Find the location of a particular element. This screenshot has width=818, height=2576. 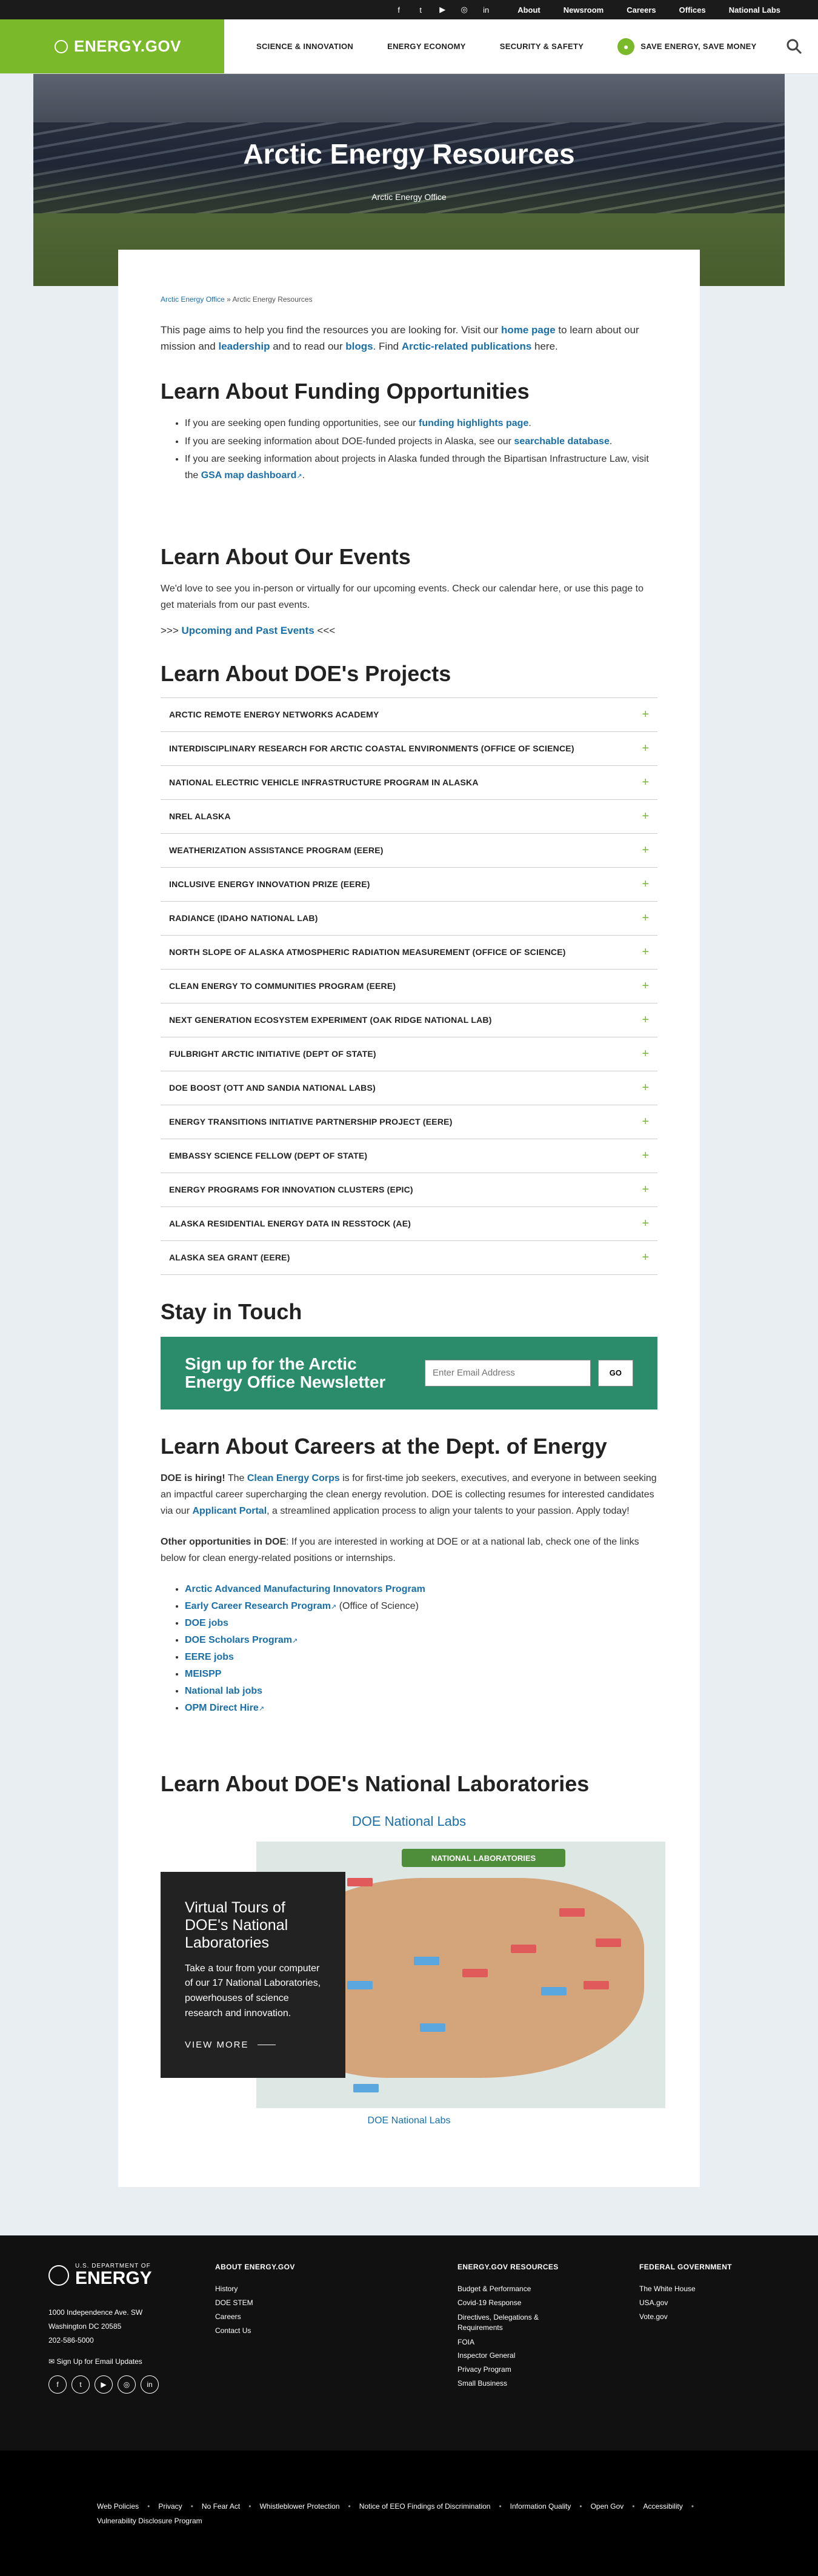

careers-link: DOE Scholars Program is located at coordinates (239, 1640).